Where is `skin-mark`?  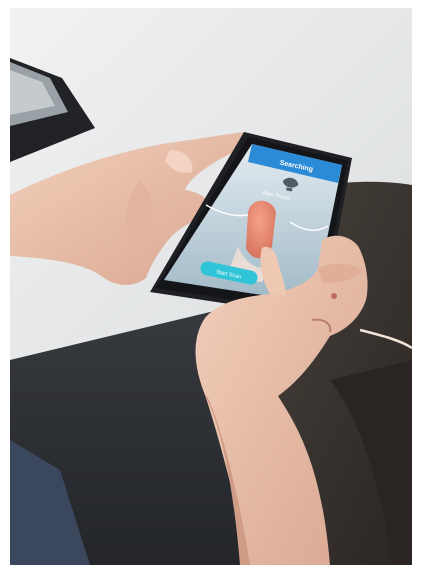
skin-mark is located at coordinates (334, 296).